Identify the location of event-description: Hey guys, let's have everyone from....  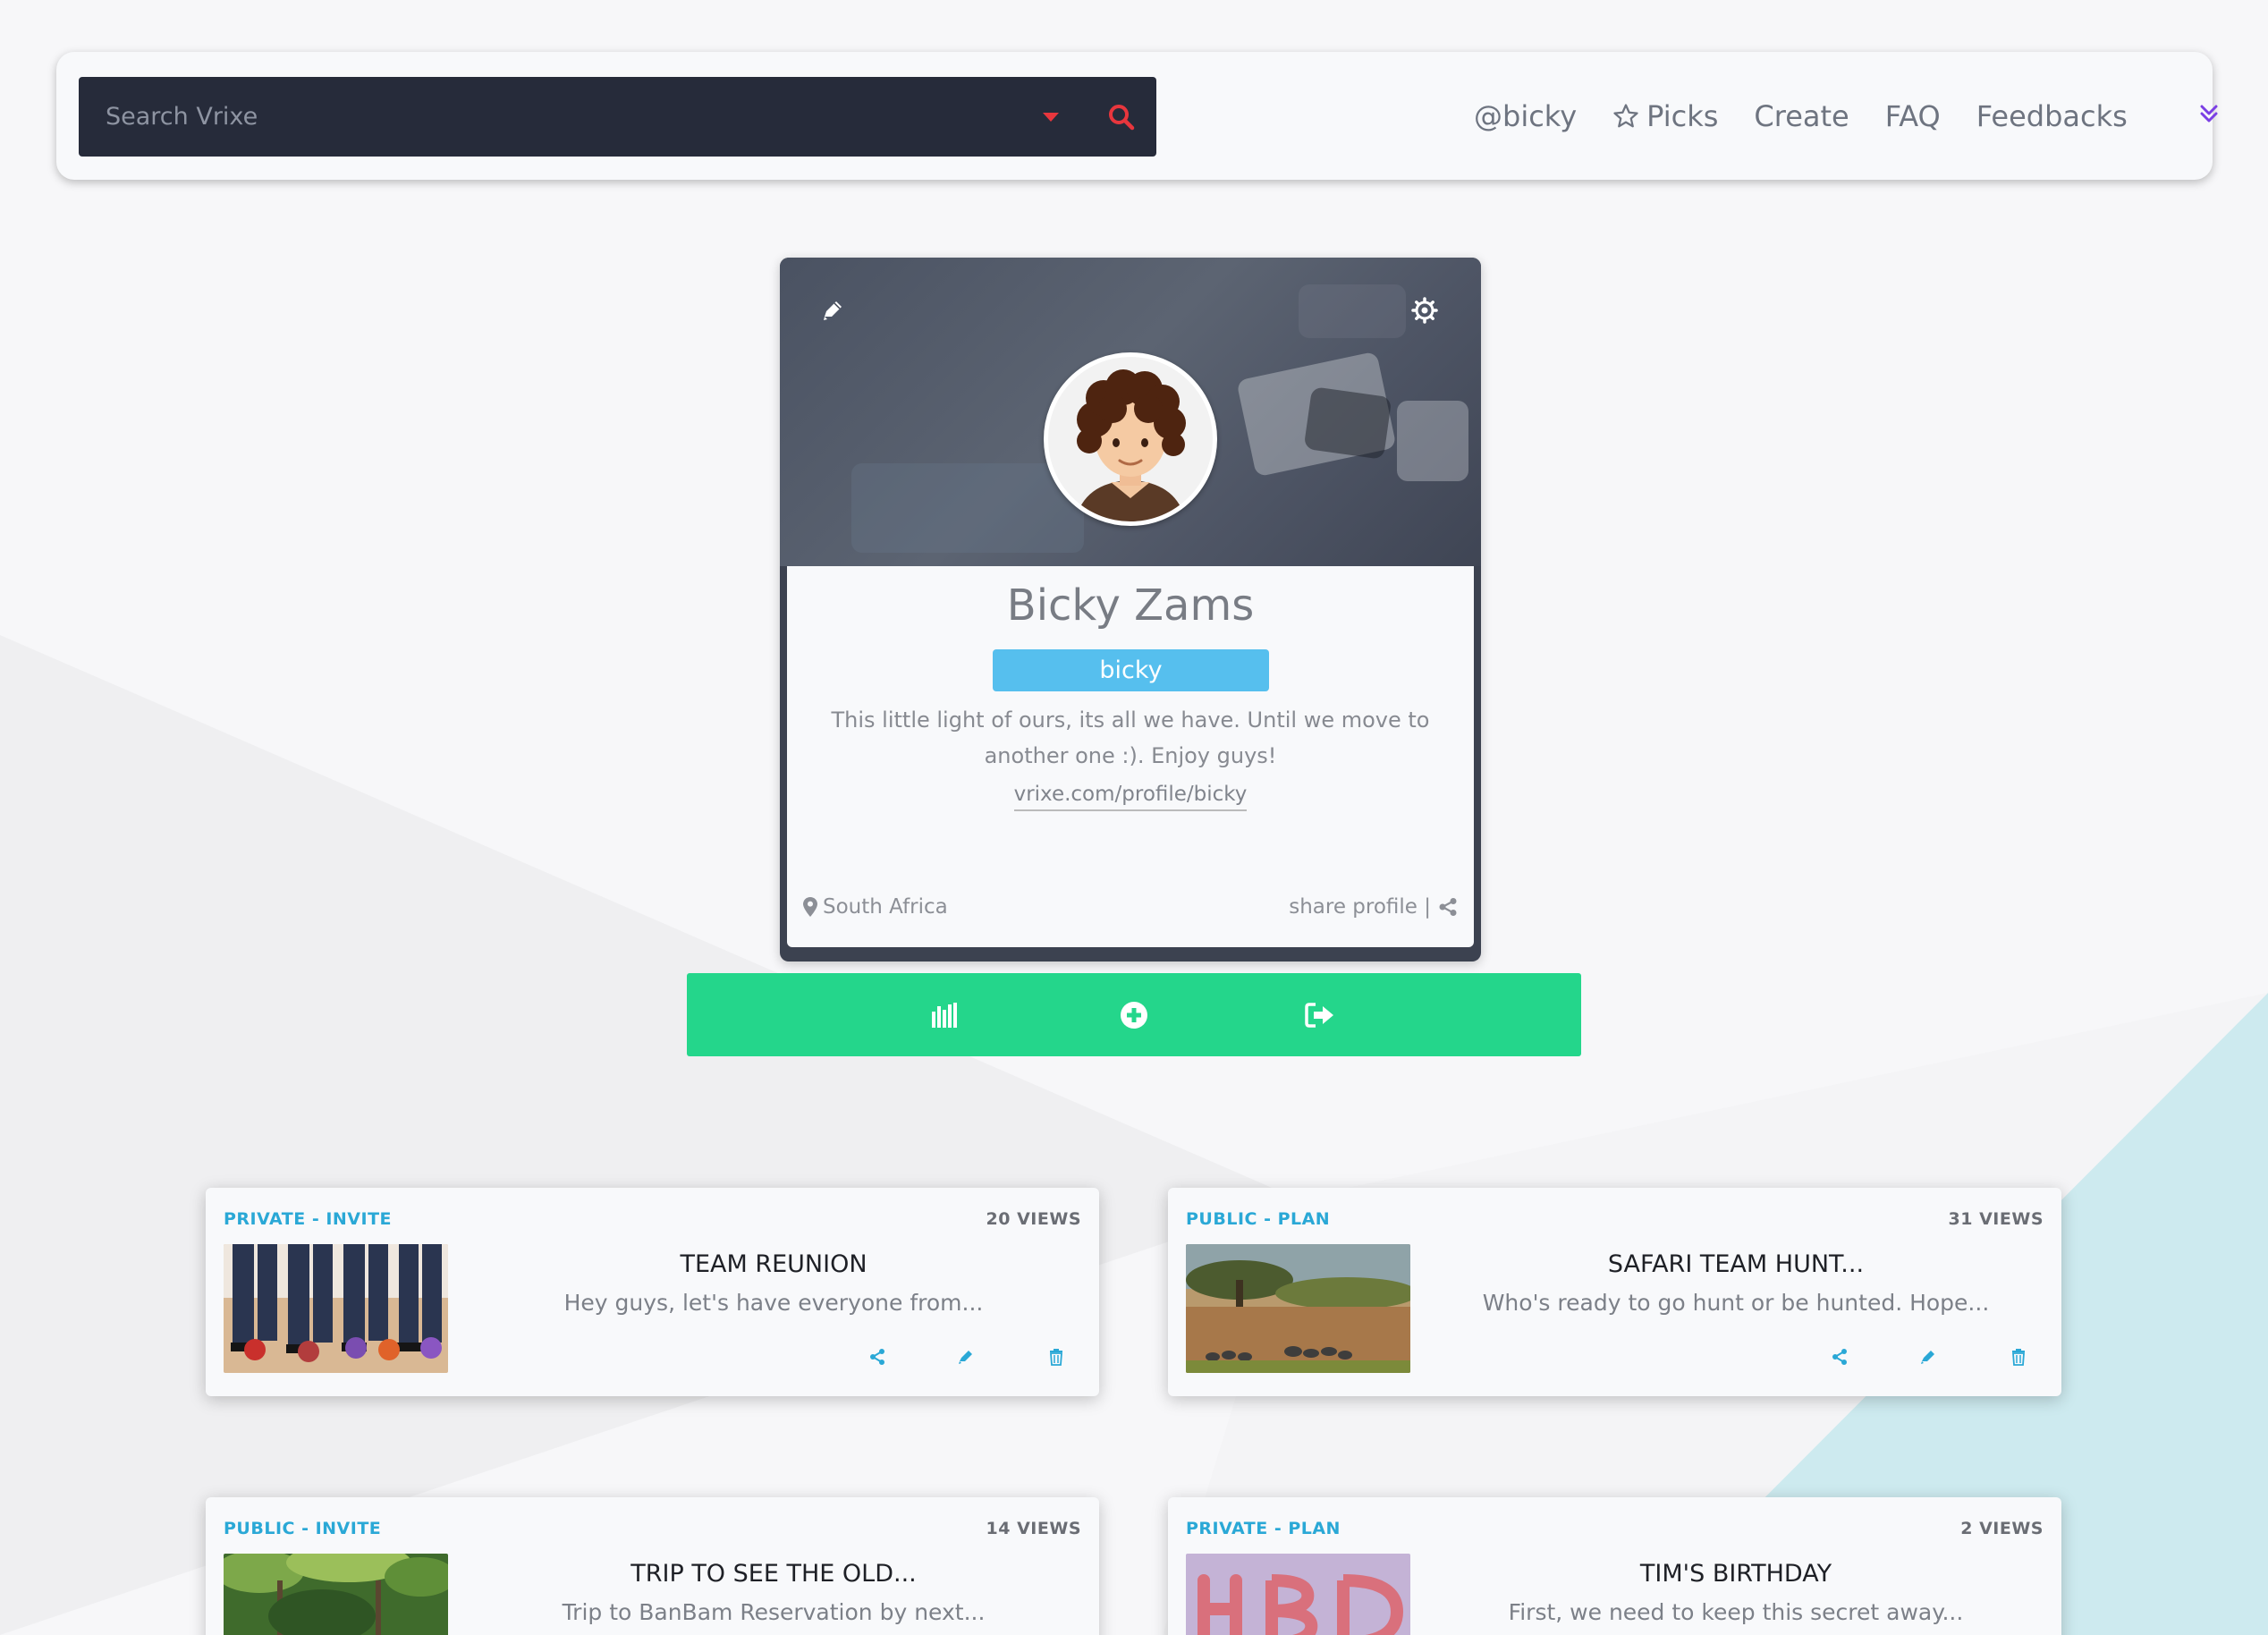
(773, 1303).